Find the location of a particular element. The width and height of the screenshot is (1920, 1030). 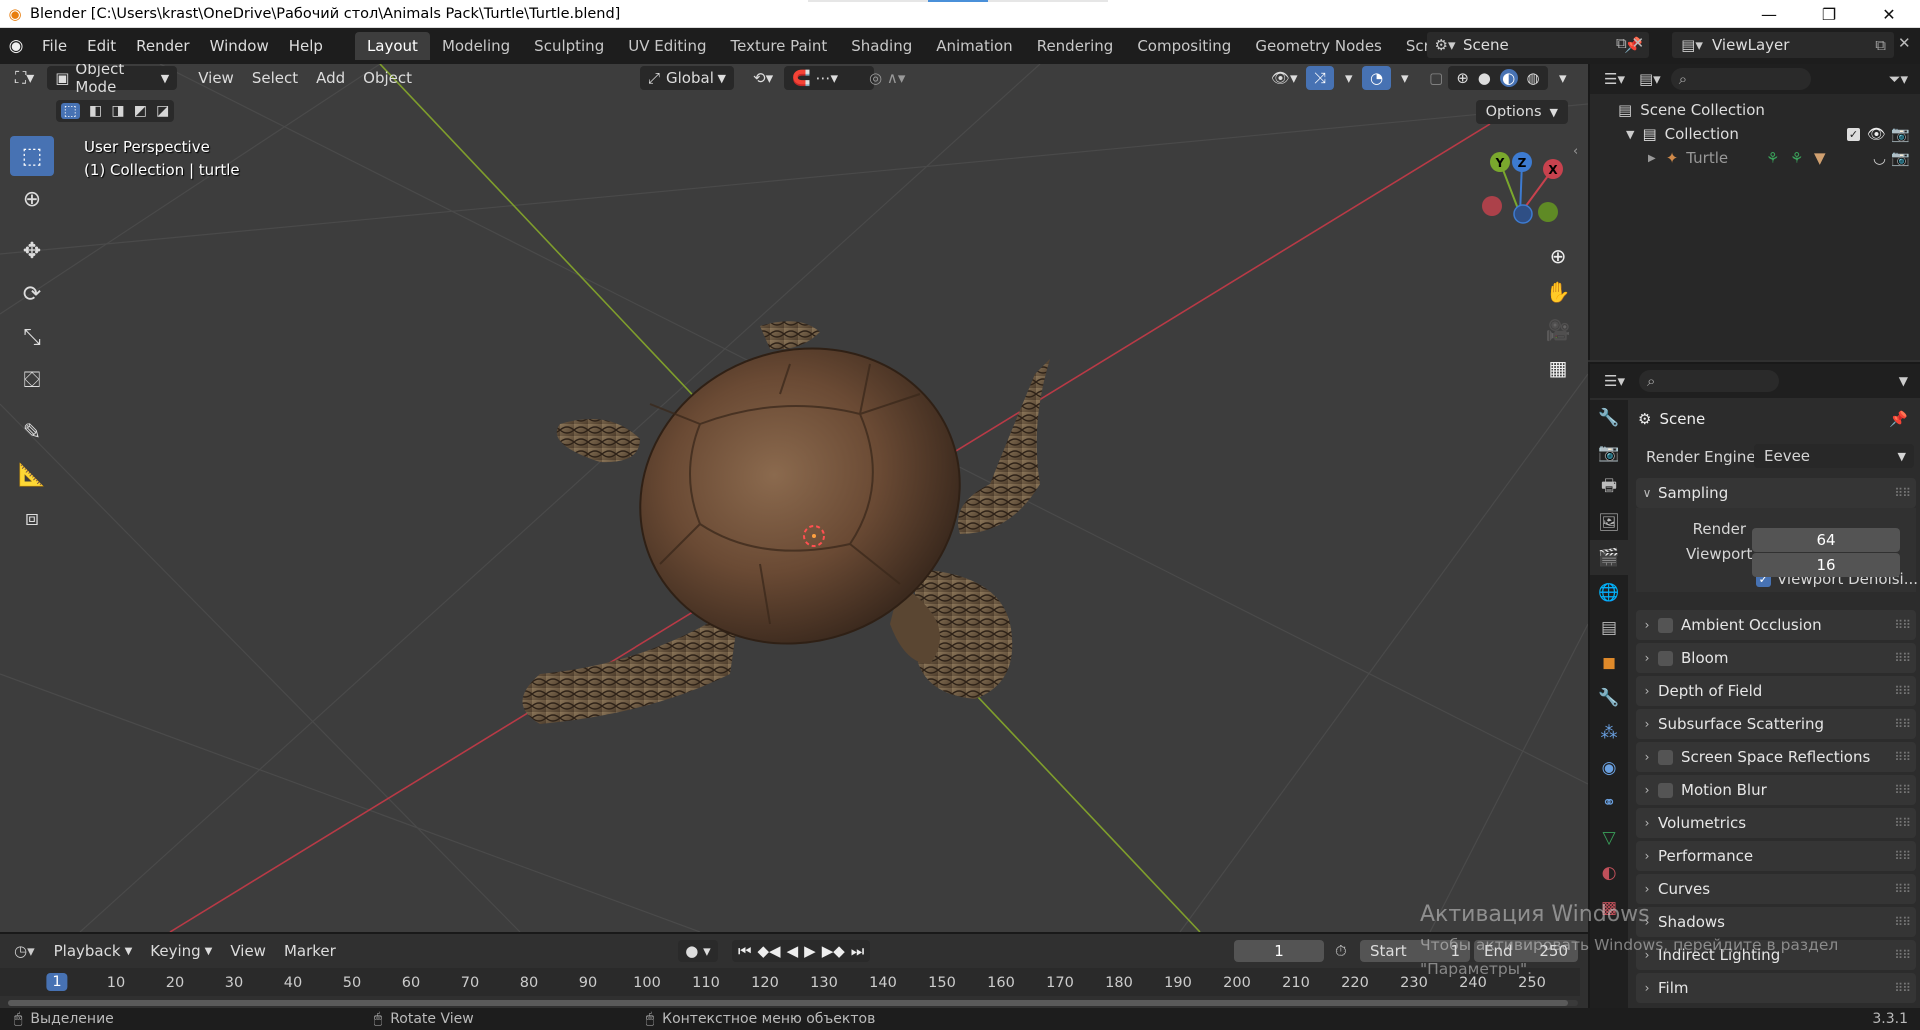

tab-uv-editing: UV Editing is located at coordinates (667, 46).